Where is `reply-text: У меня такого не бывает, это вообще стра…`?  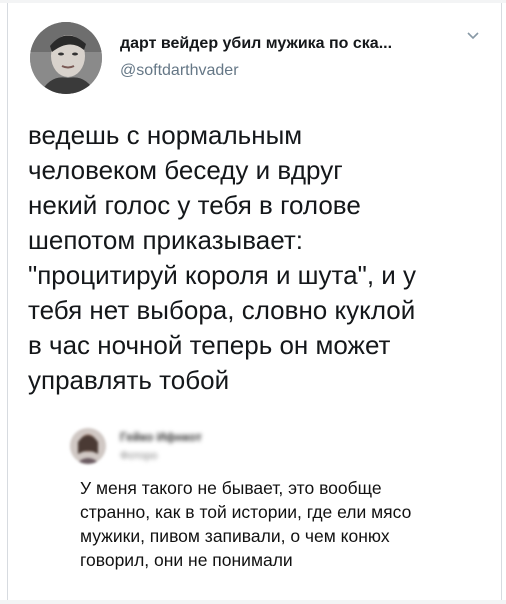 reply-text: У меня такого не бывает, это вообще стра… is located at coordinates (285, 524).